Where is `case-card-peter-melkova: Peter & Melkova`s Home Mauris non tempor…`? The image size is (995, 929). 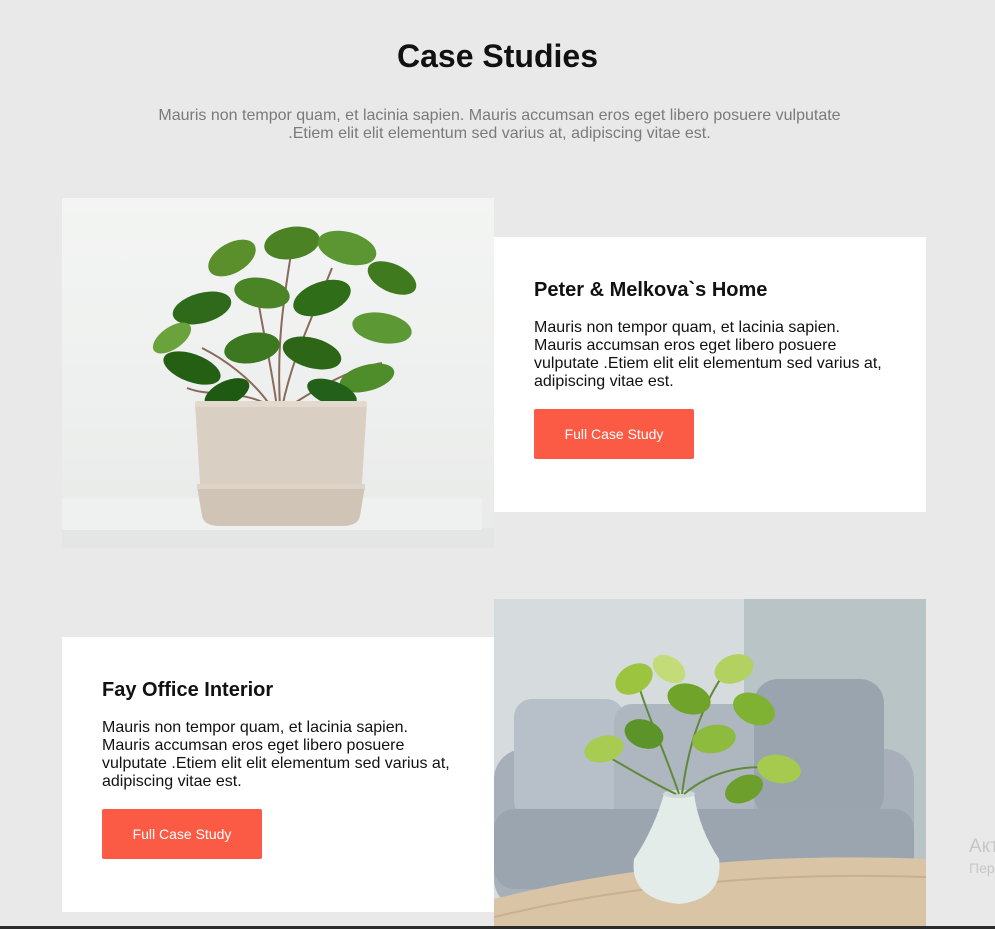
case-card-peter-melkova: Peter & Melkova`s Home Mauris non tempor… is located at coordinates (710, 374).